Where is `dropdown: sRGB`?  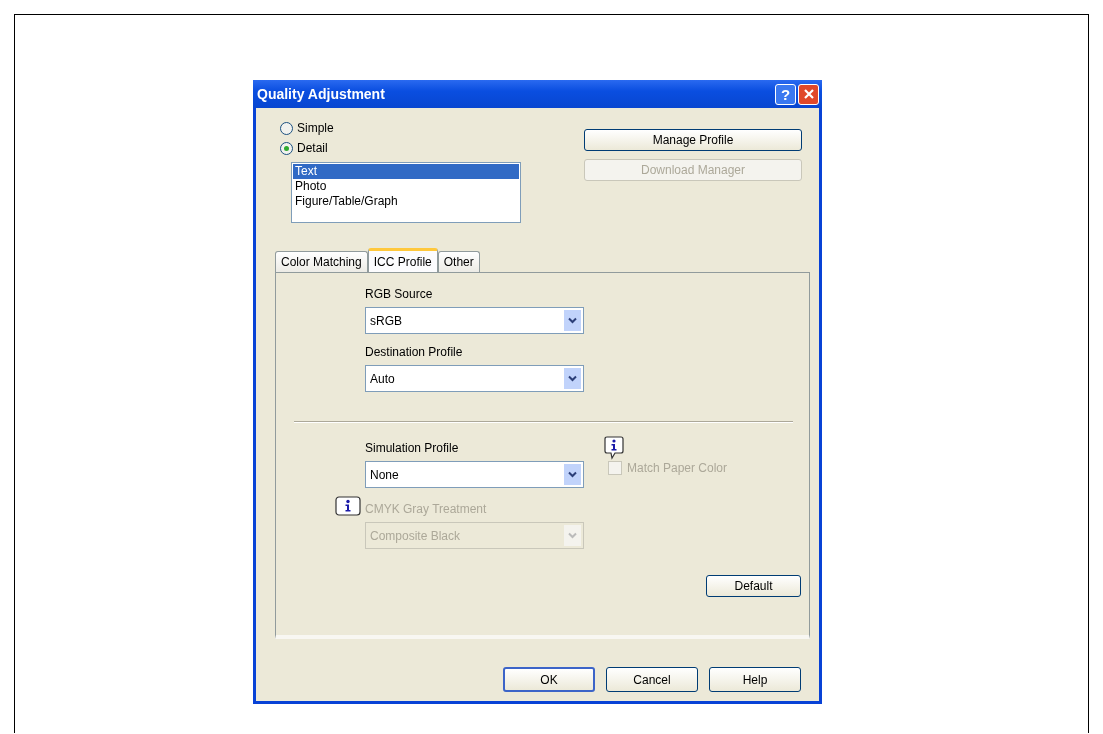
dropdown: sRGB is located at coordinates (474, 320).